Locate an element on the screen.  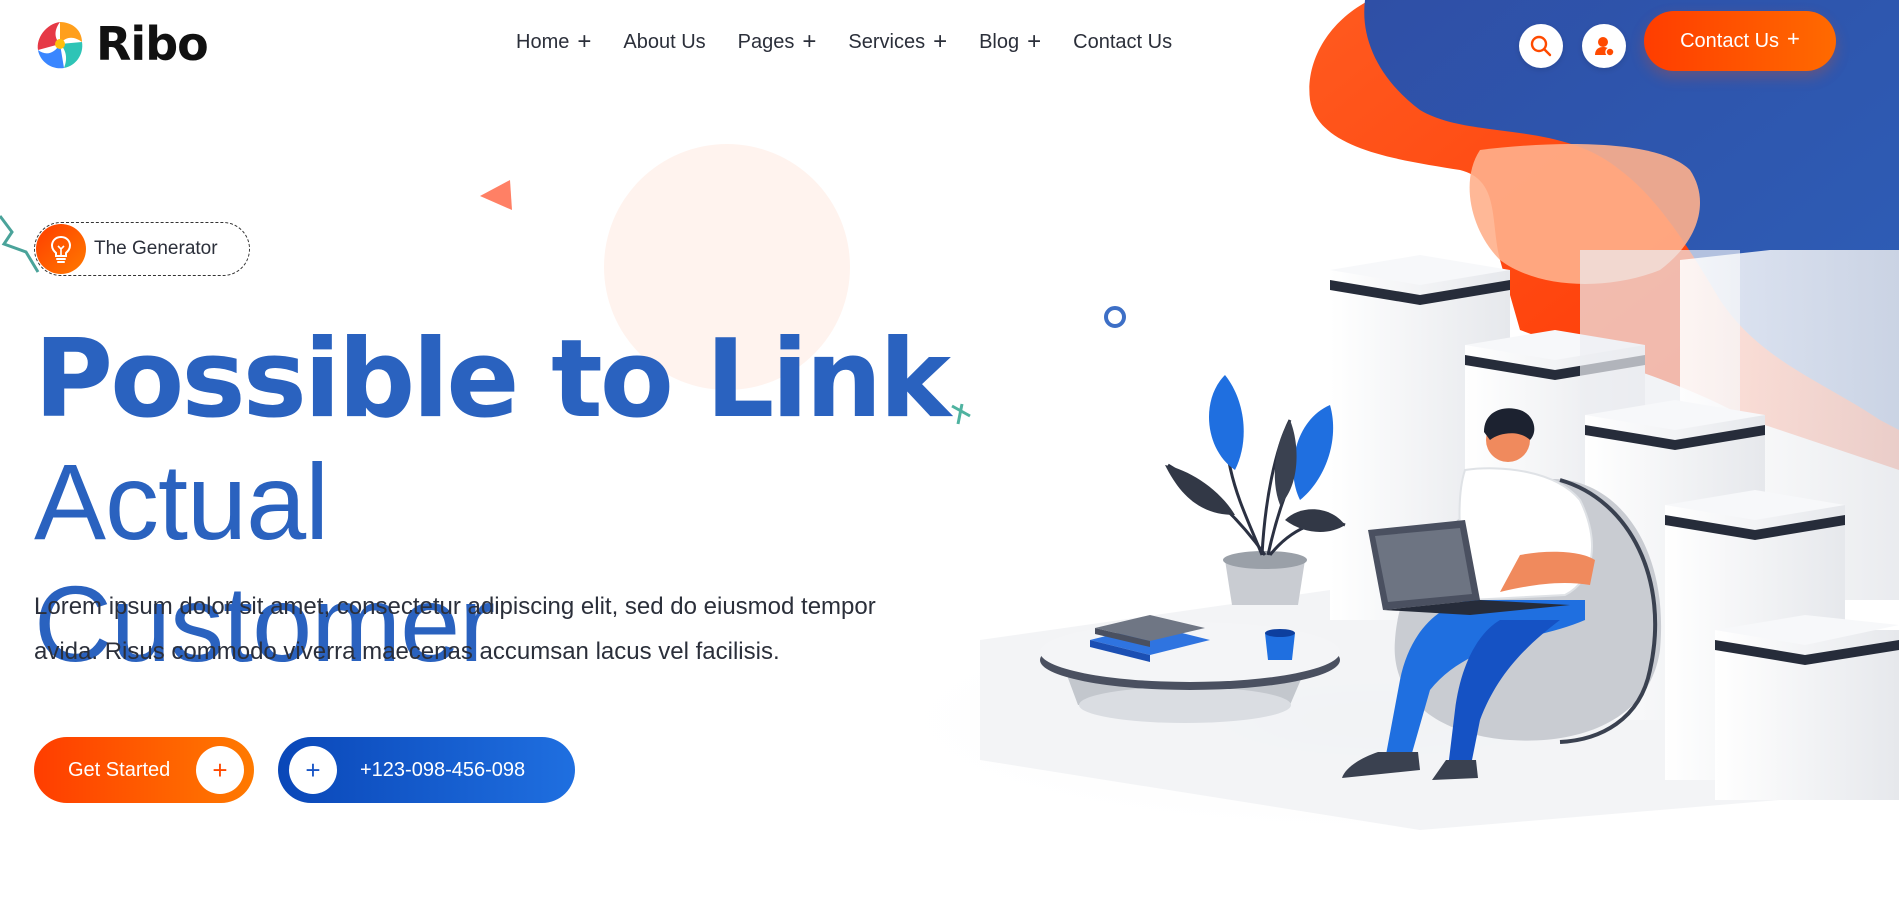
hero-title-light-1: Actual is located at coordinates (181, 501).